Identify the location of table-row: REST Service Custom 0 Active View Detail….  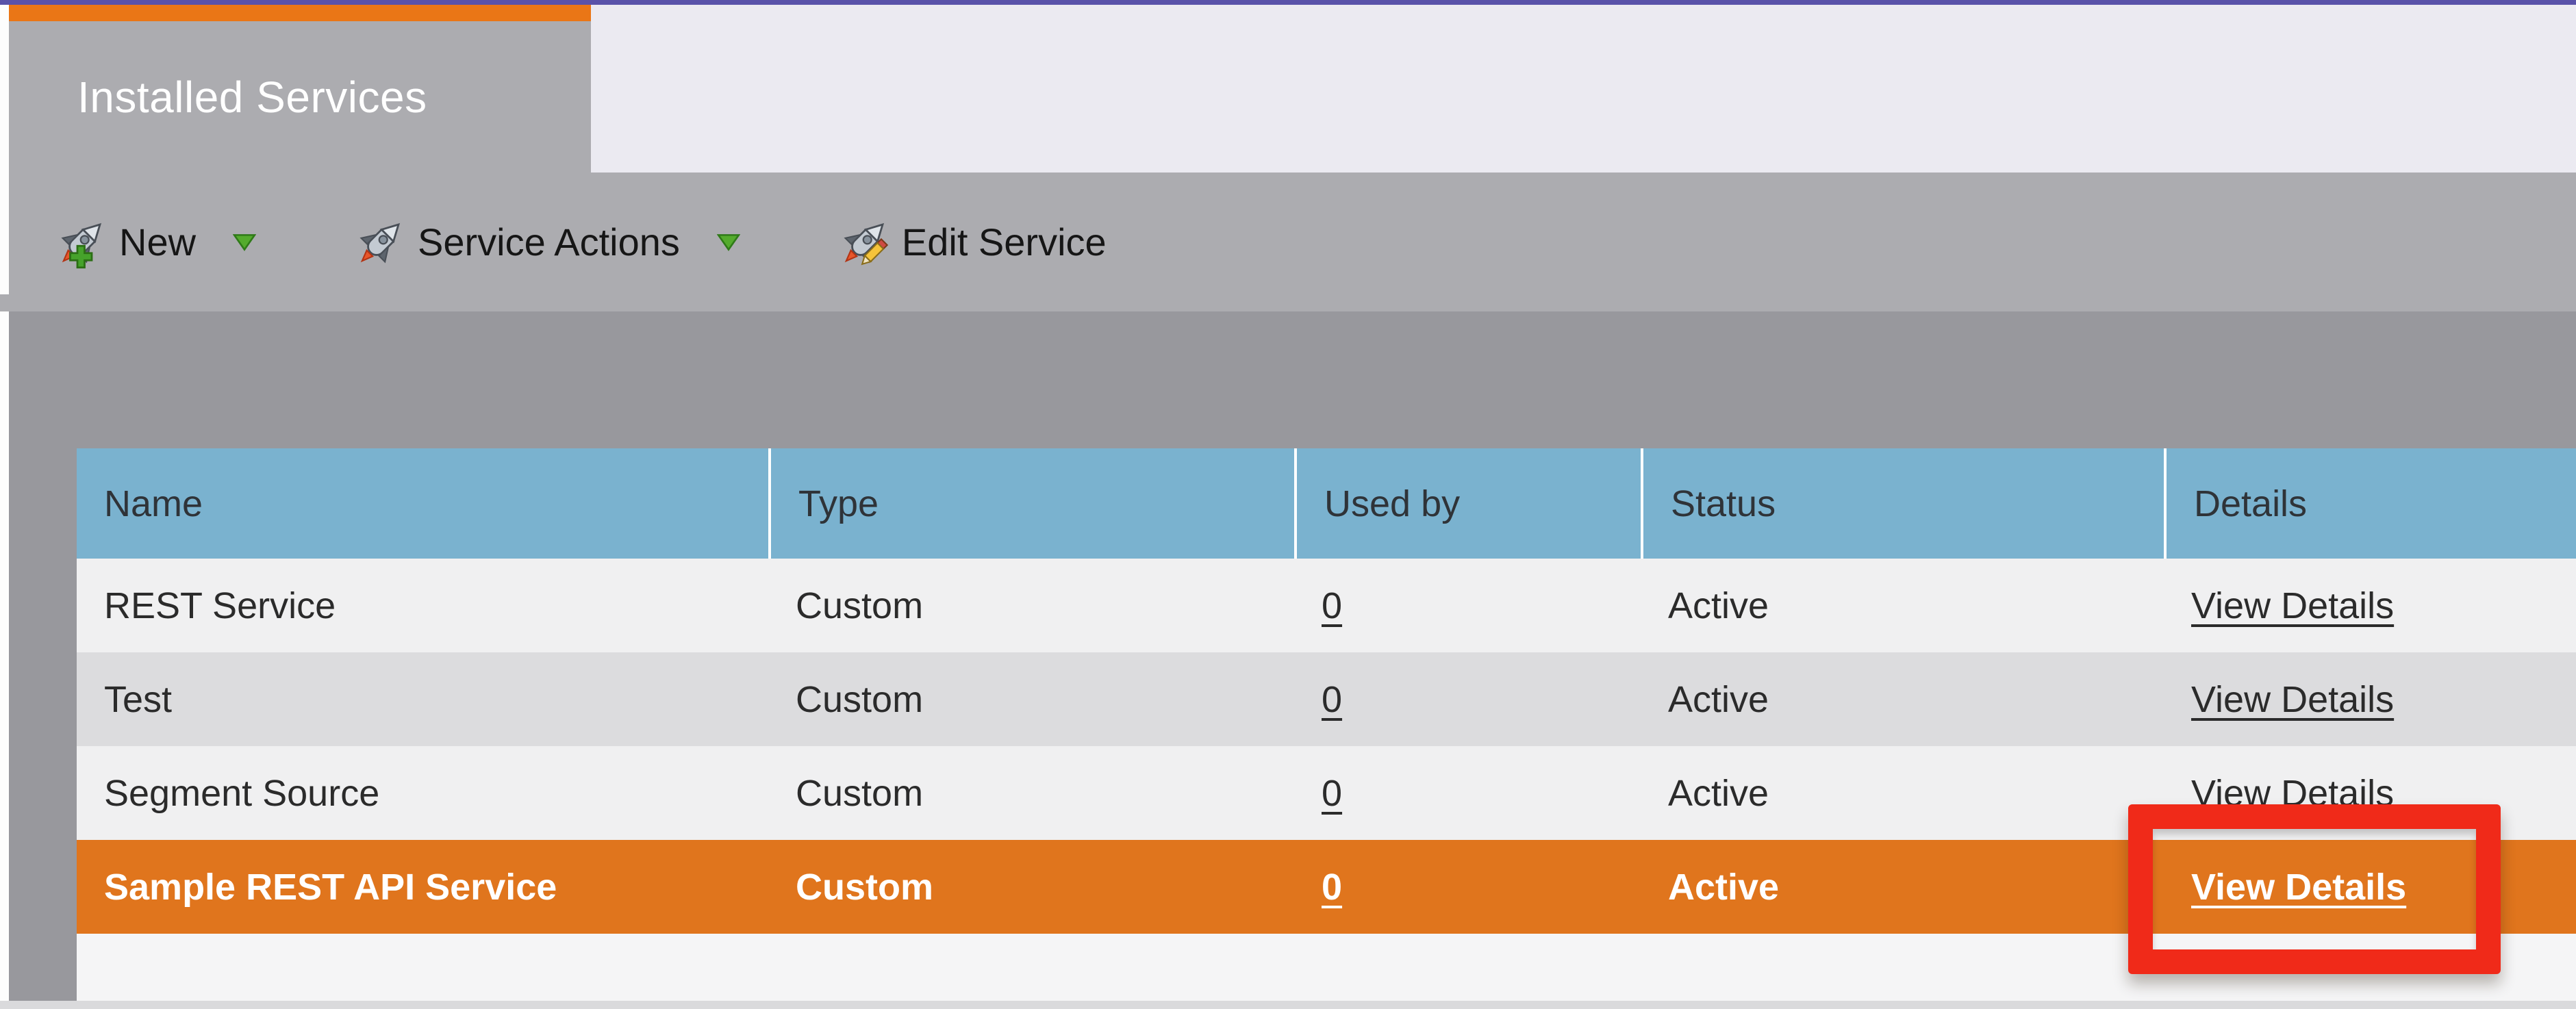
(1326, 606).